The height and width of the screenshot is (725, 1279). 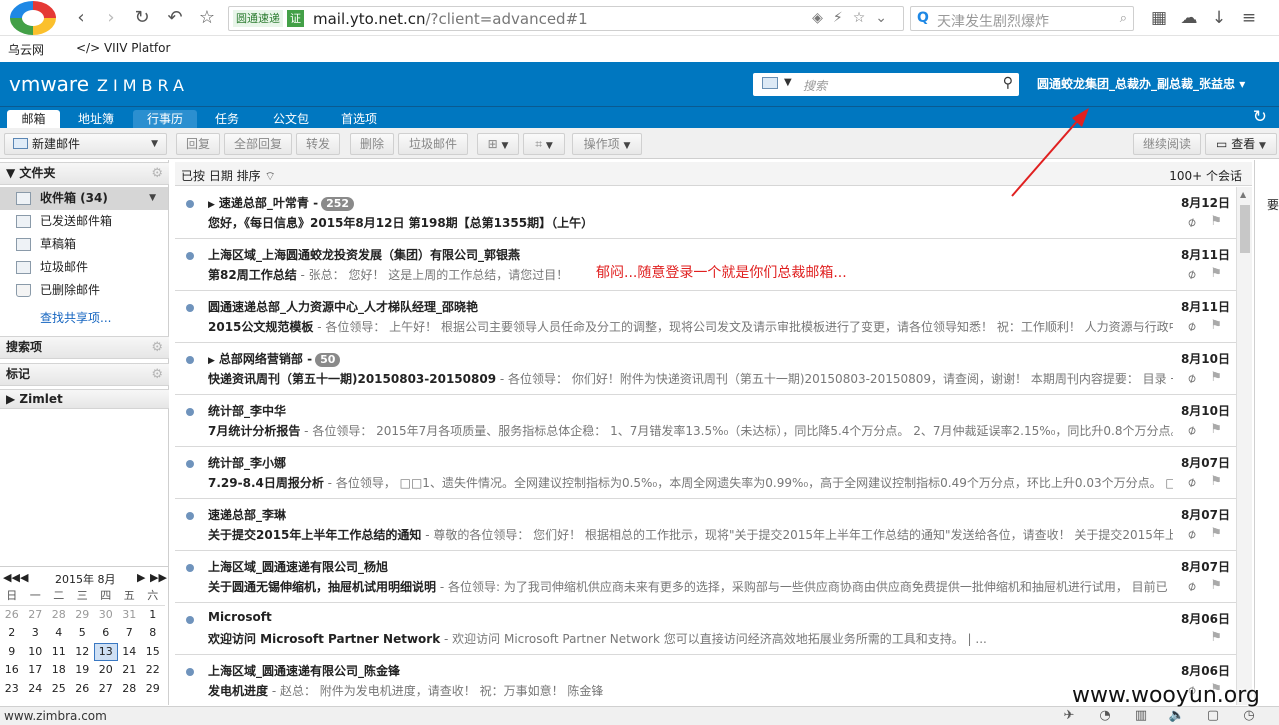 I want to click on calendar-day: 6, so click(x=106, y=633).